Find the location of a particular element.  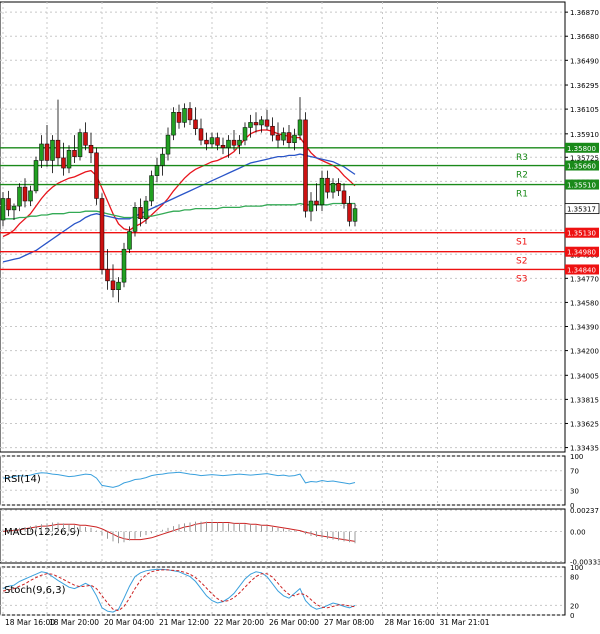

price-y-tick-label: 1.36680 is located at coordinates (584, 37).